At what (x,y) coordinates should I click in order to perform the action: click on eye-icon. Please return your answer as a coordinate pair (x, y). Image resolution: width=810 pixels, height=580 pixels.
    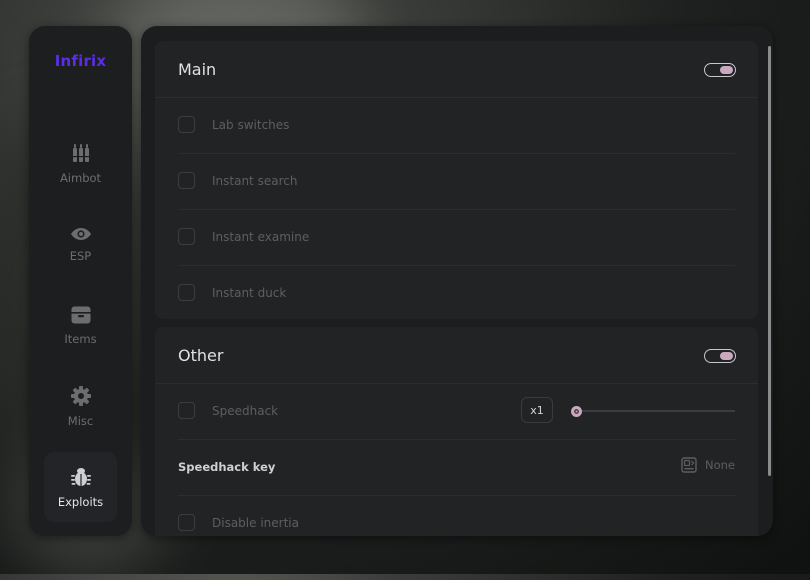
    Looking at the image, I should click on (80, 233).